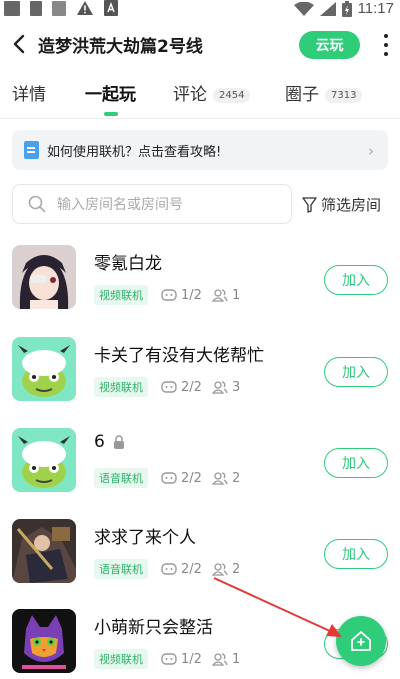  What do you see at coordinates (111, 114) in the screenshot?
I see `active-tab-indicator` at bounding box center [111, 114].